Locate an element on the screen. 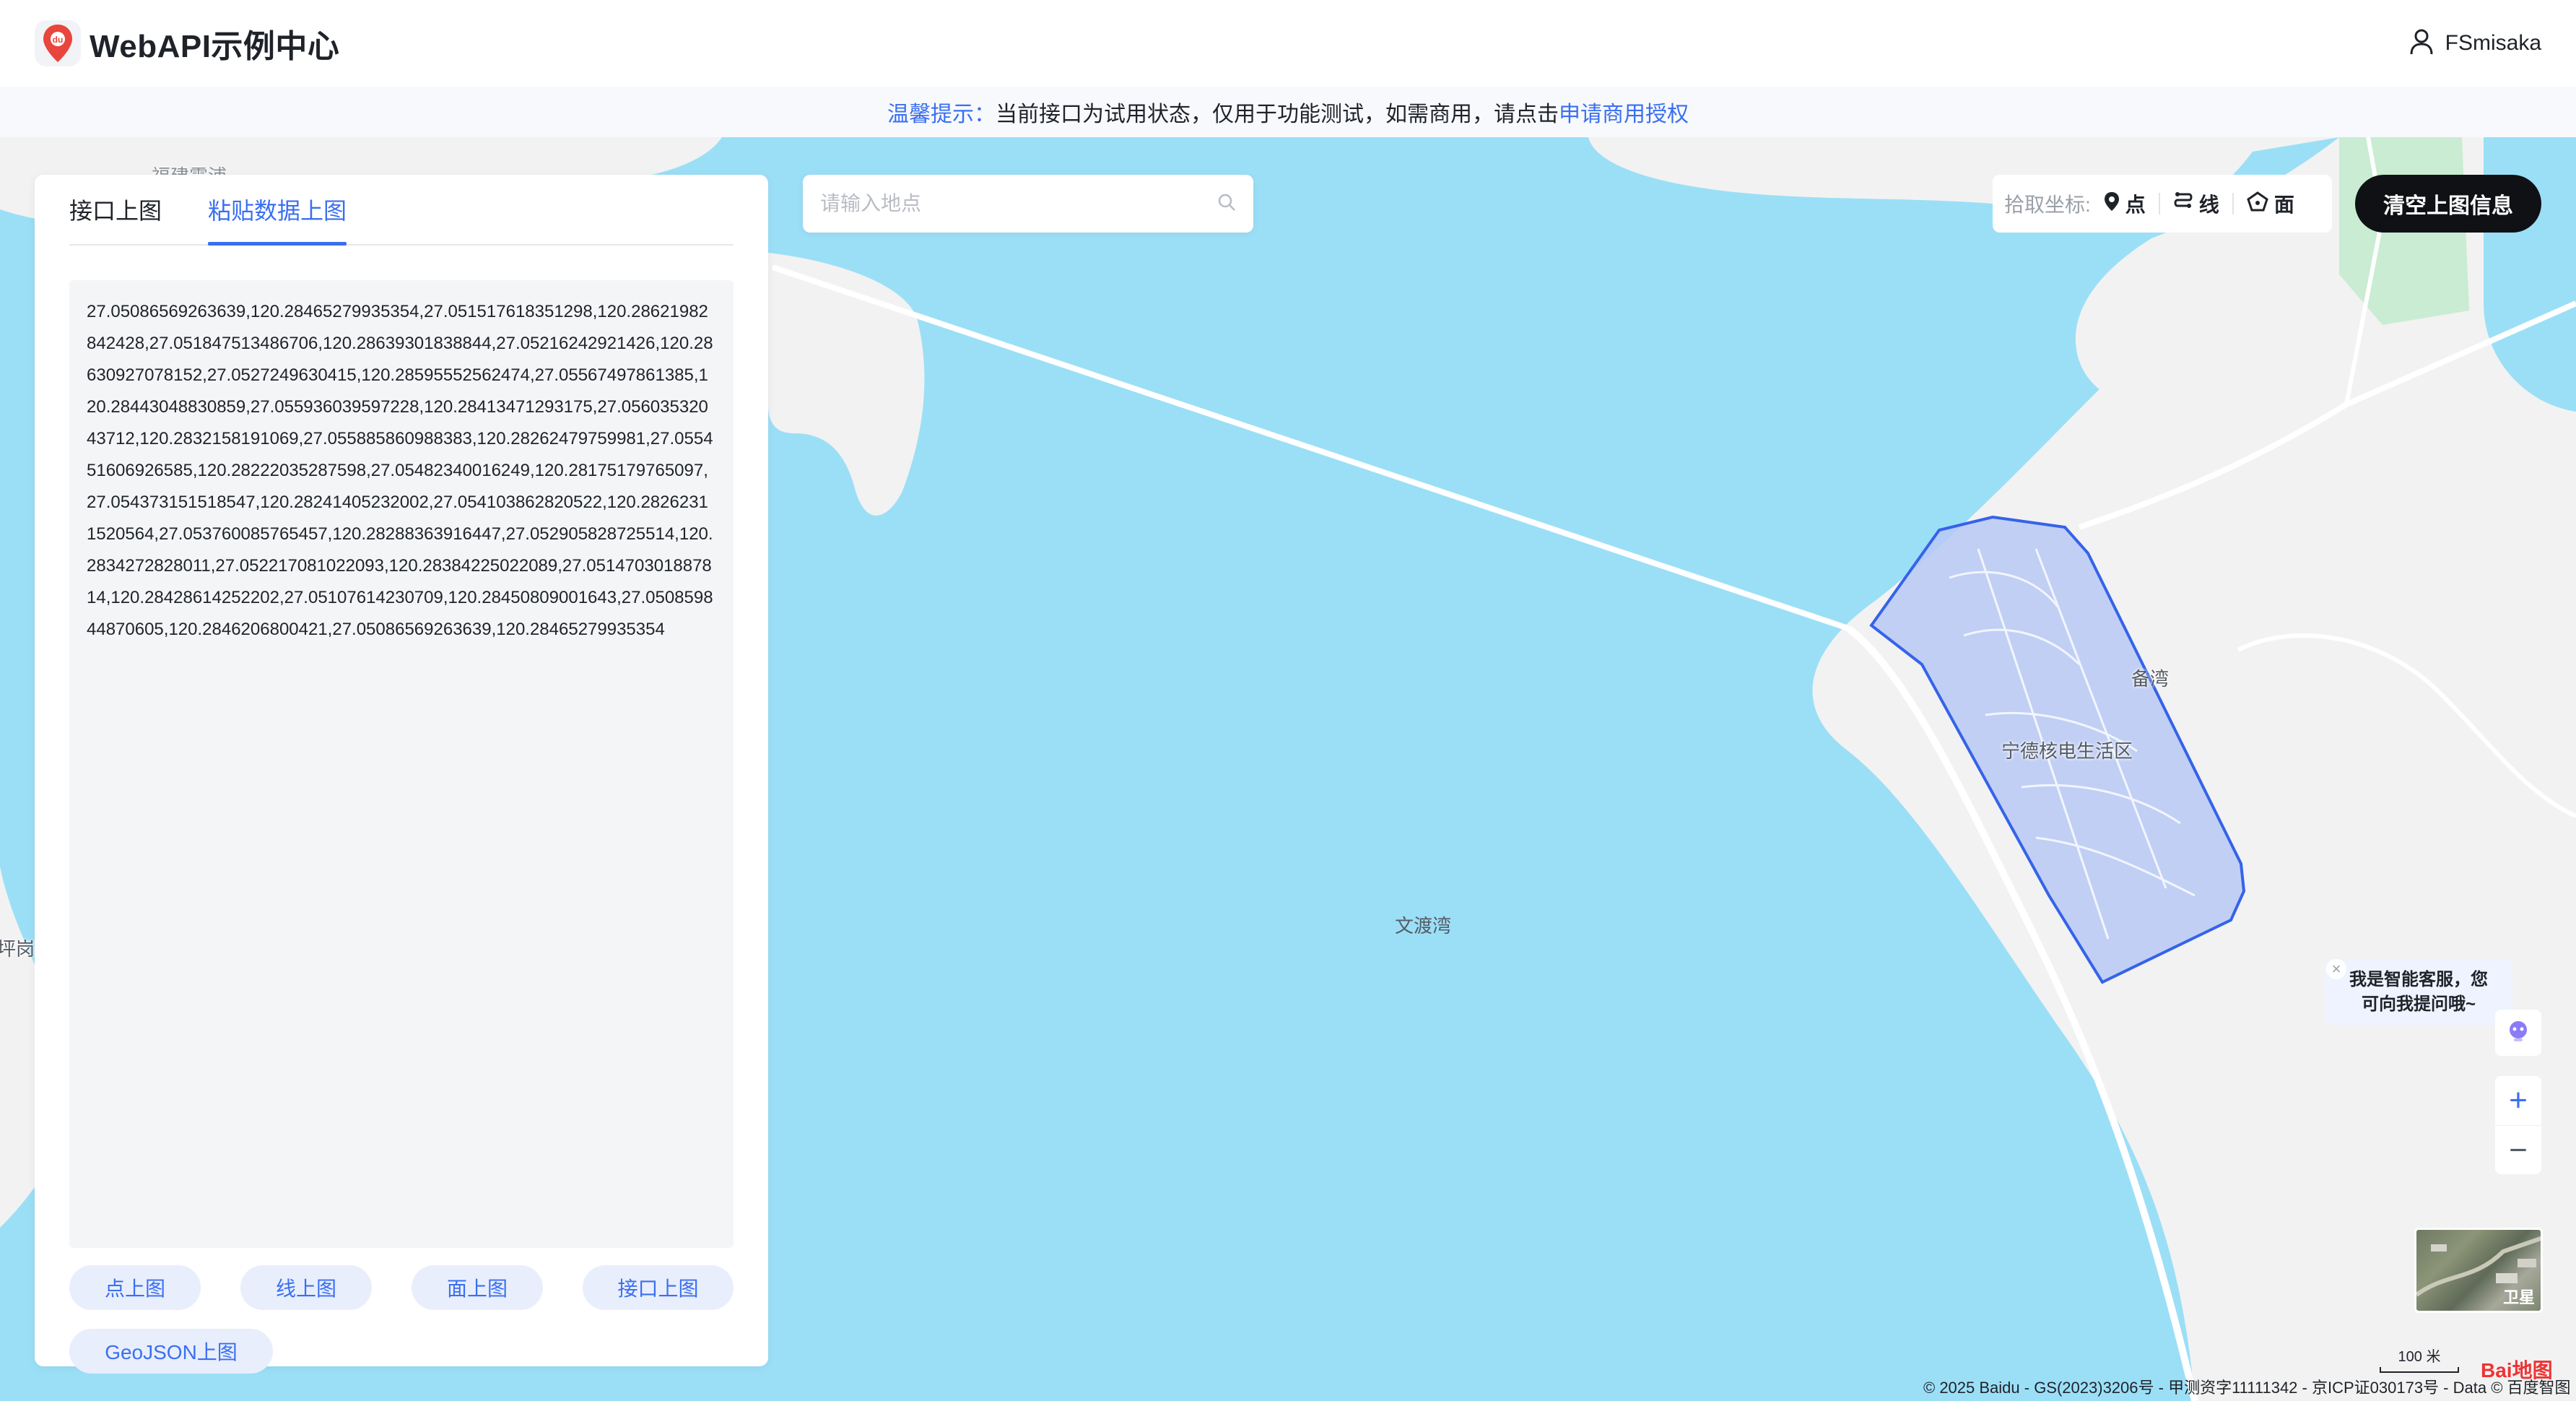  map-pin-icon is located at coordinates (2112, 204).